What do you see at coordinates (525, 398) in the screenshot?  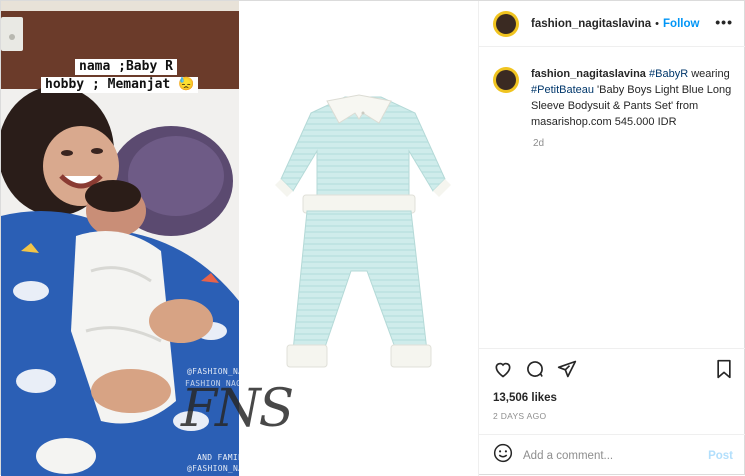 I see `likes-count: 13,506 likes` at bounding box center [525, 398].